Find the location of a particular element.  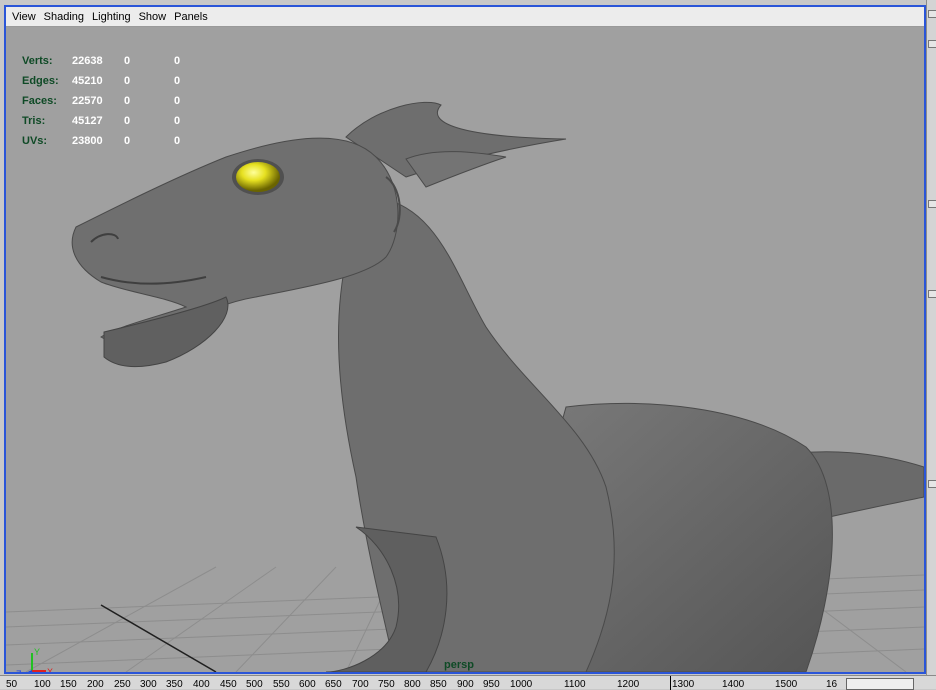

time-tick-label: 16 is located at coordinates (832, 684).